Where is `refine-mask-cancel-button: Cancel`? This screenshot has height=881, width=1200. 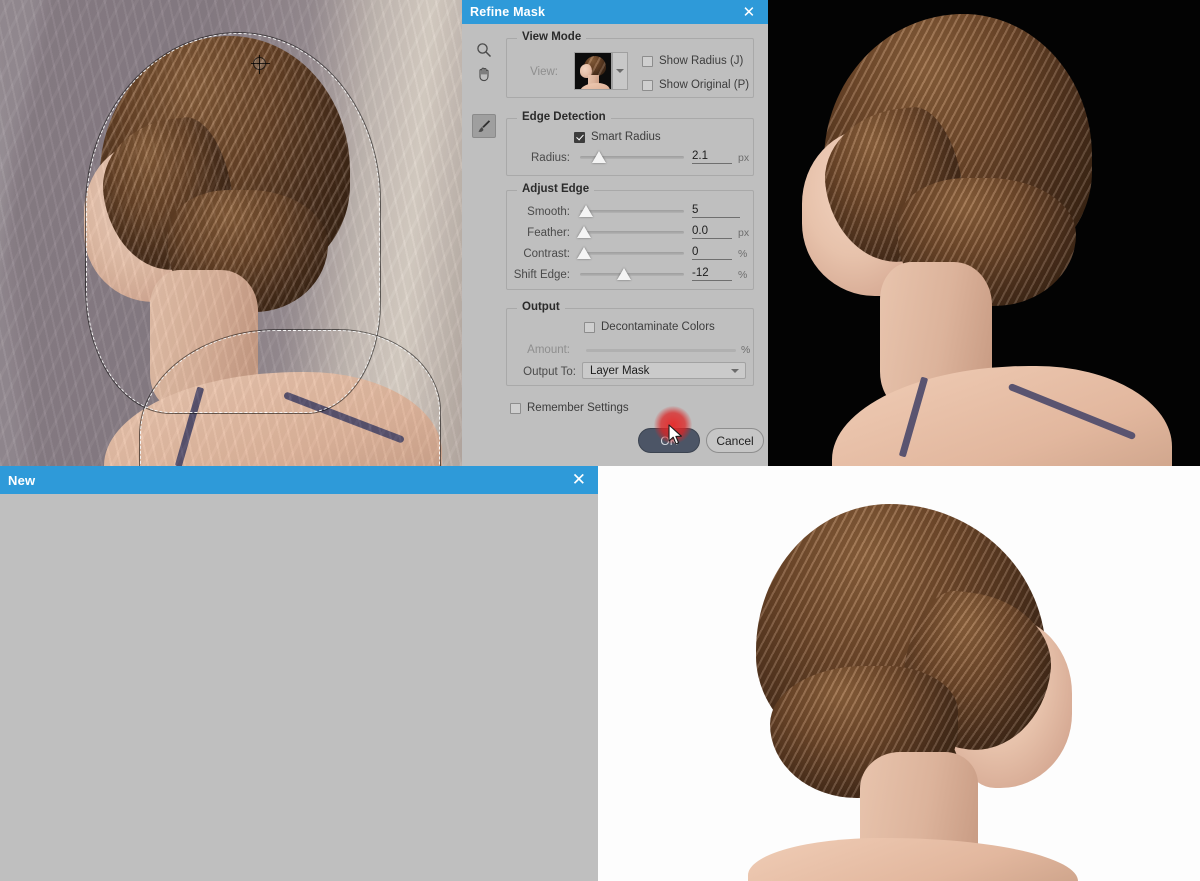 refine-mask-cancel-button: Cancel is located at coordinates (735, 440).